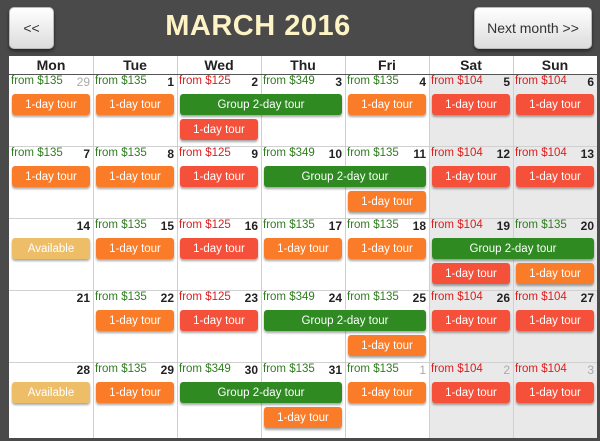  I want to click on day-cell: from $104 12, so click(471, 156).